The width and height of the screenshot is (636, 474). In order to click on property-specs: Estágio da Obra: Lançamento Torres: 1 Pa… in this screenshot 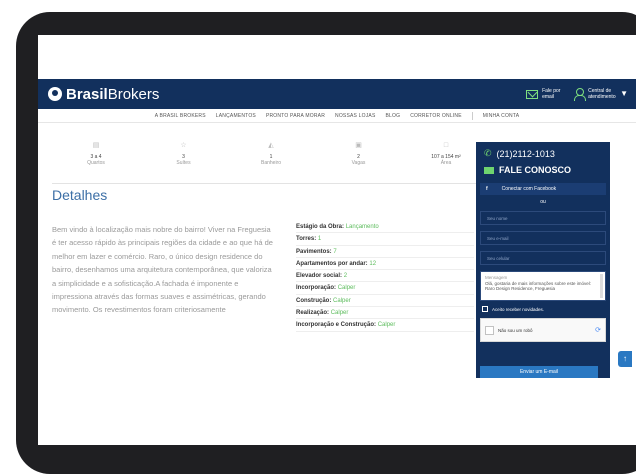, I will do `click(385, 276)`.